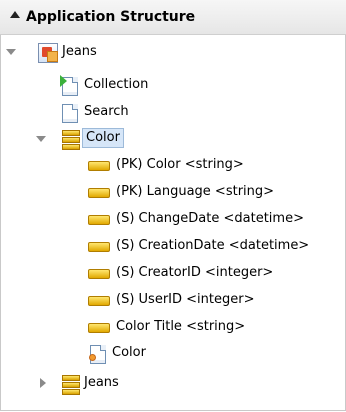 The image size is (346, 412). I want to click on tree-node-color-document: Color, so click(173, 353).